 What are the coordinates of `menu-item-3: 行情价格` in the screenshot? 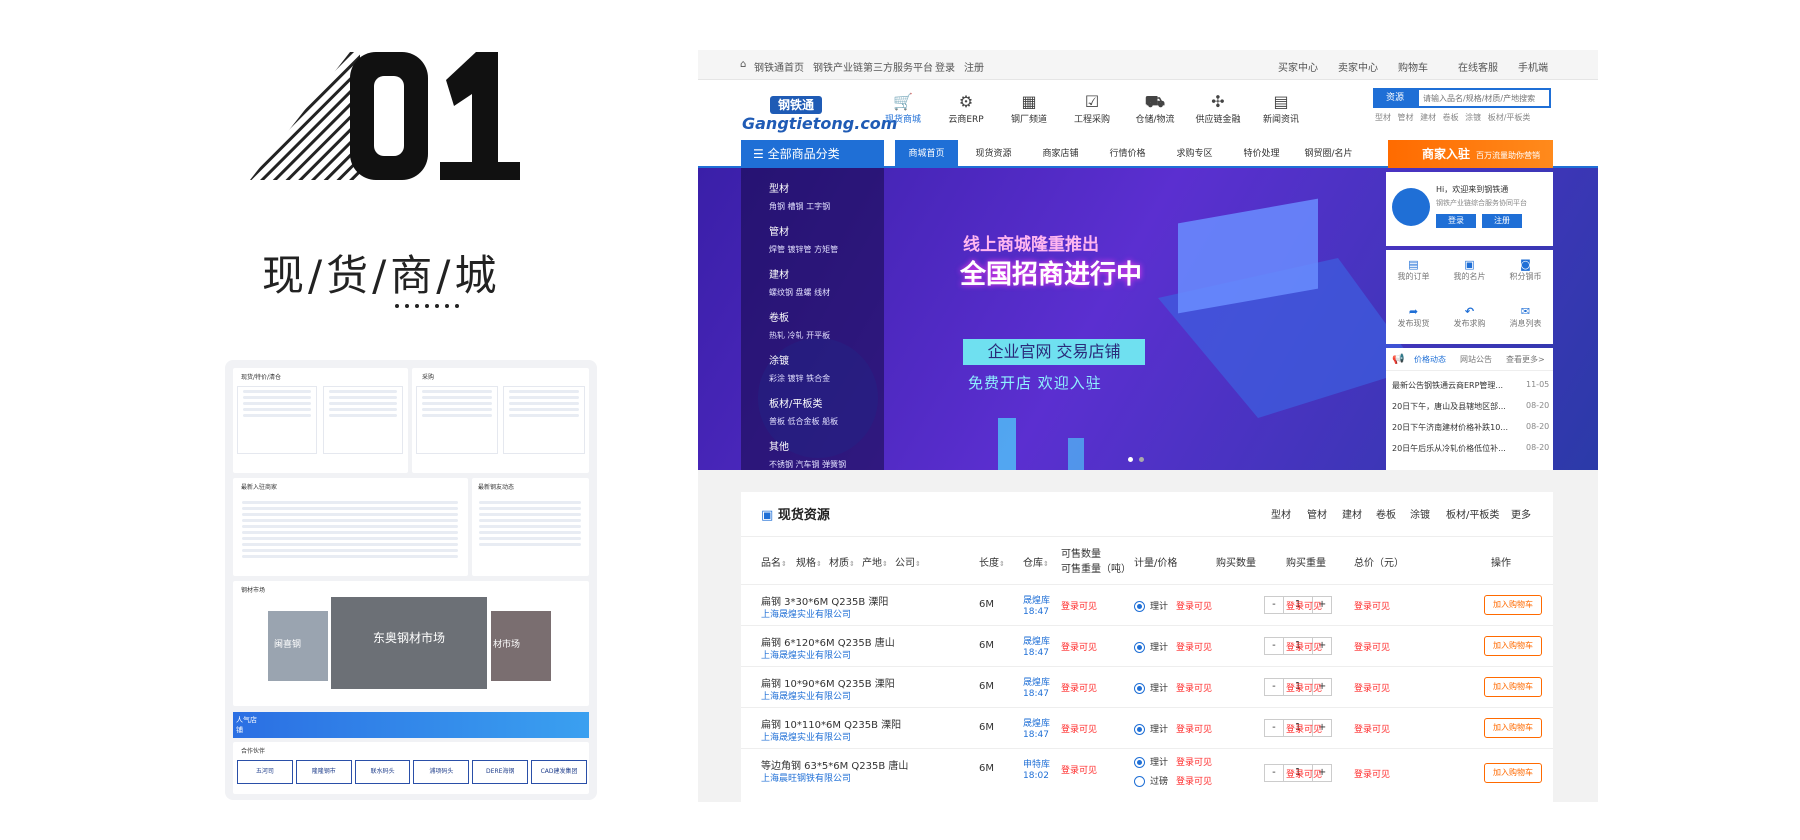 It's located at (1127, 154).